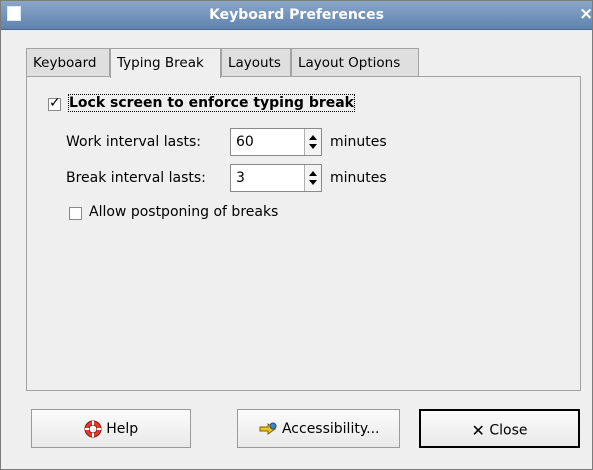 The image size is (593, 470). What do you see at coordinates (122, 429) in the screenshot?
I see `help-button-label: Help` at bounding box center [122, 429].